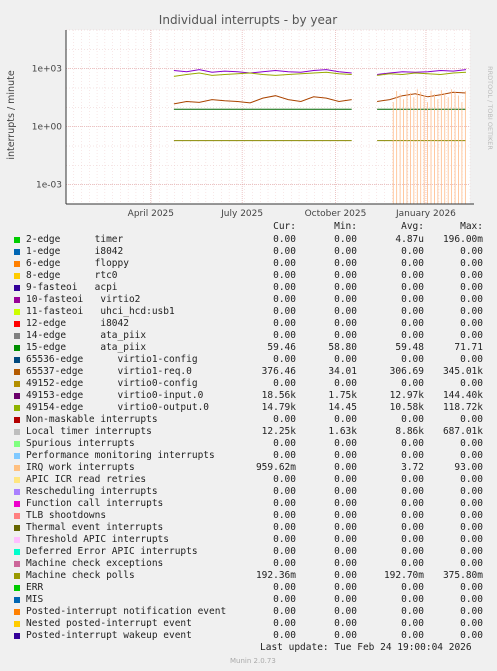 This screenshot has width=497, height=671. Describe the element at coordinates (425, 214) in the screenshot. I see `x-tick-label: January 2026` at that location.